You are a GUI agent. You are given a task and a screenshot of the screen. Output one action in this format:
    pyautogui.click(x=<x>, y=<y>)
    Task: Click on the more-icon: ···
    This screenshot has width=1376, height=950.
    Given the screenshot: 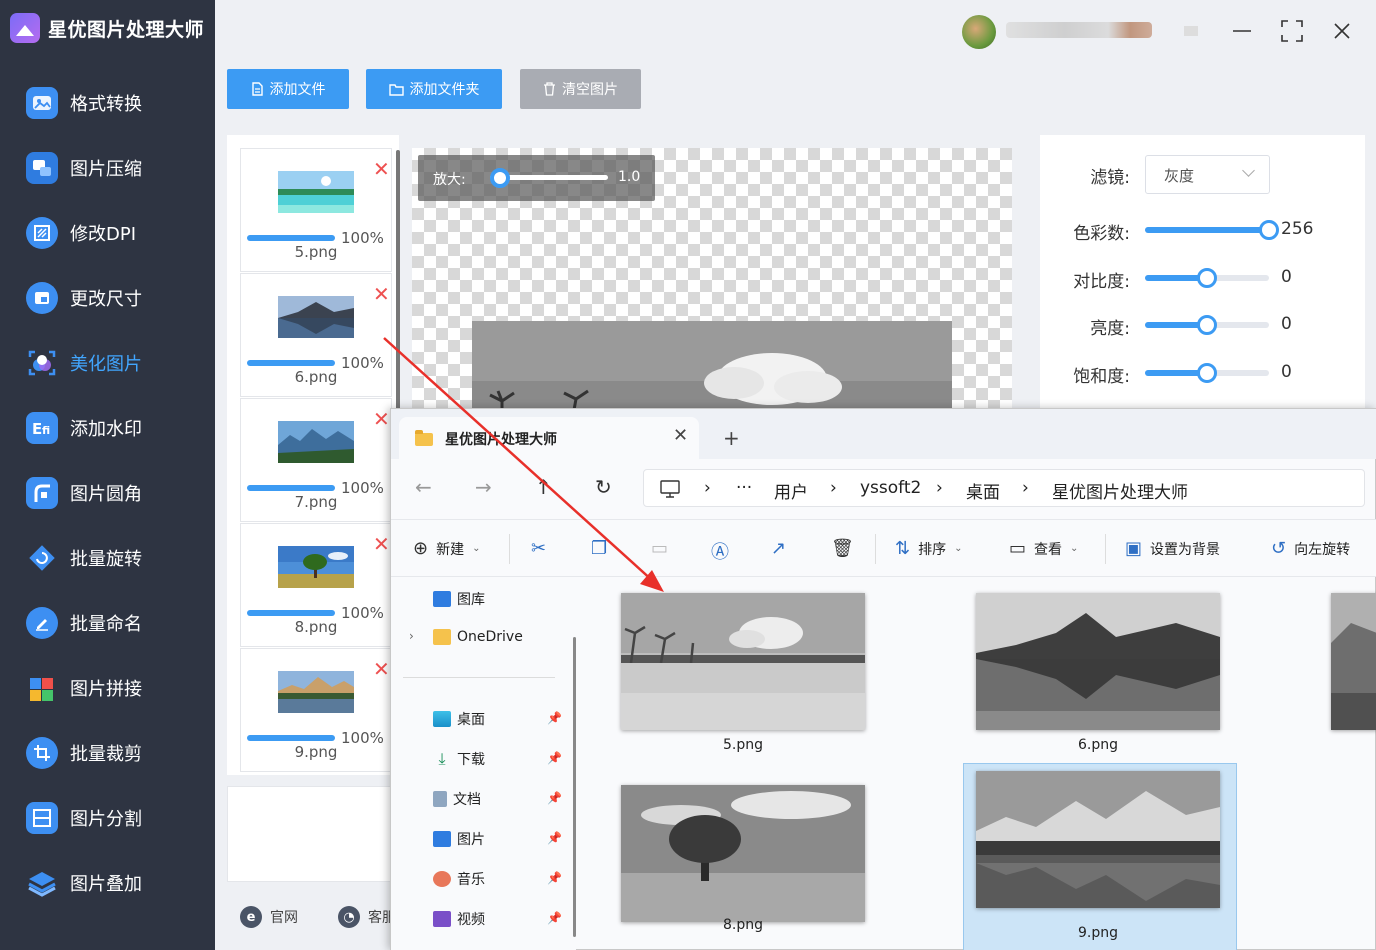 What is the action you would take?
    pyautogui.click(x=744, y=488)
    